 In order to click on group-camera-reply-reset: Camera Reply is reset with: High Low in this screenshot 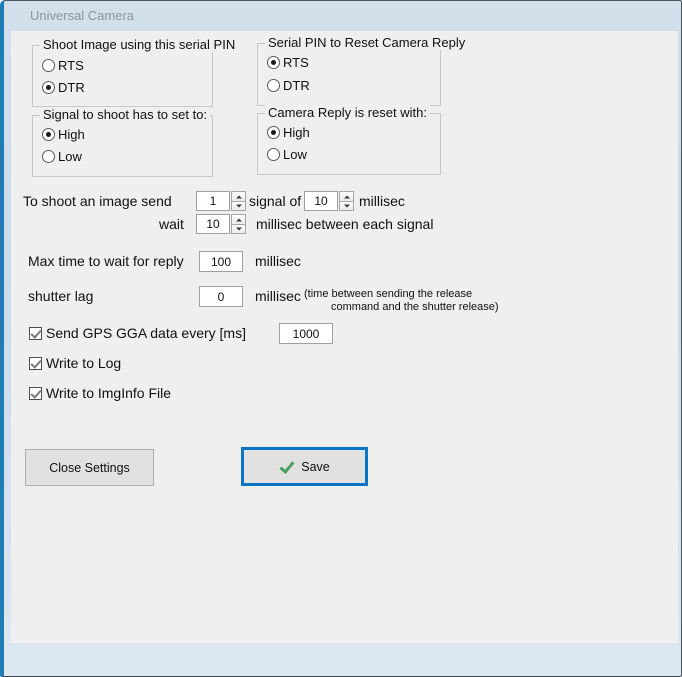, I will do `click(349, 140)`.